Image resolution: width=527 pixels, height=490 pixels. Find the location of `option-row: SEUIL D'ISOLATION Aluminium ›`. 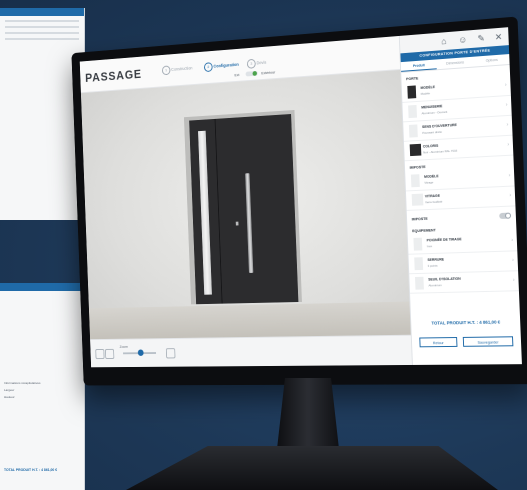

option-row: SEUIL D'ISOLATION Aluminium › is located at coordinates (464, 282).